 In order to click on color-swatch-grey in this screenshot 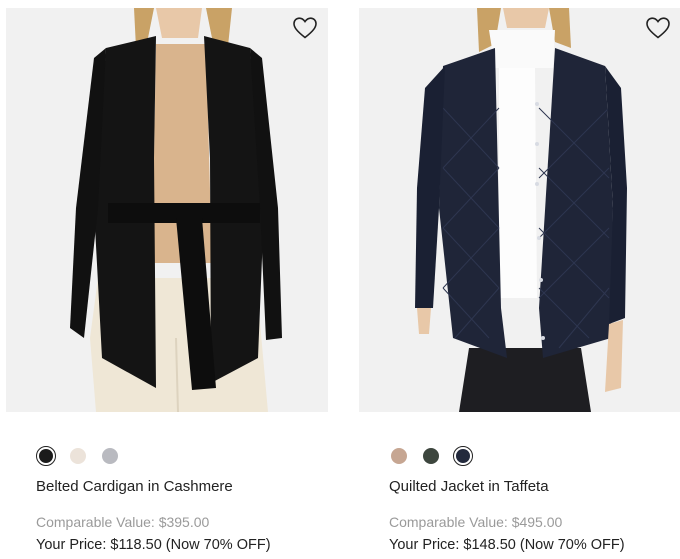, I will do `click(110, 456)`.